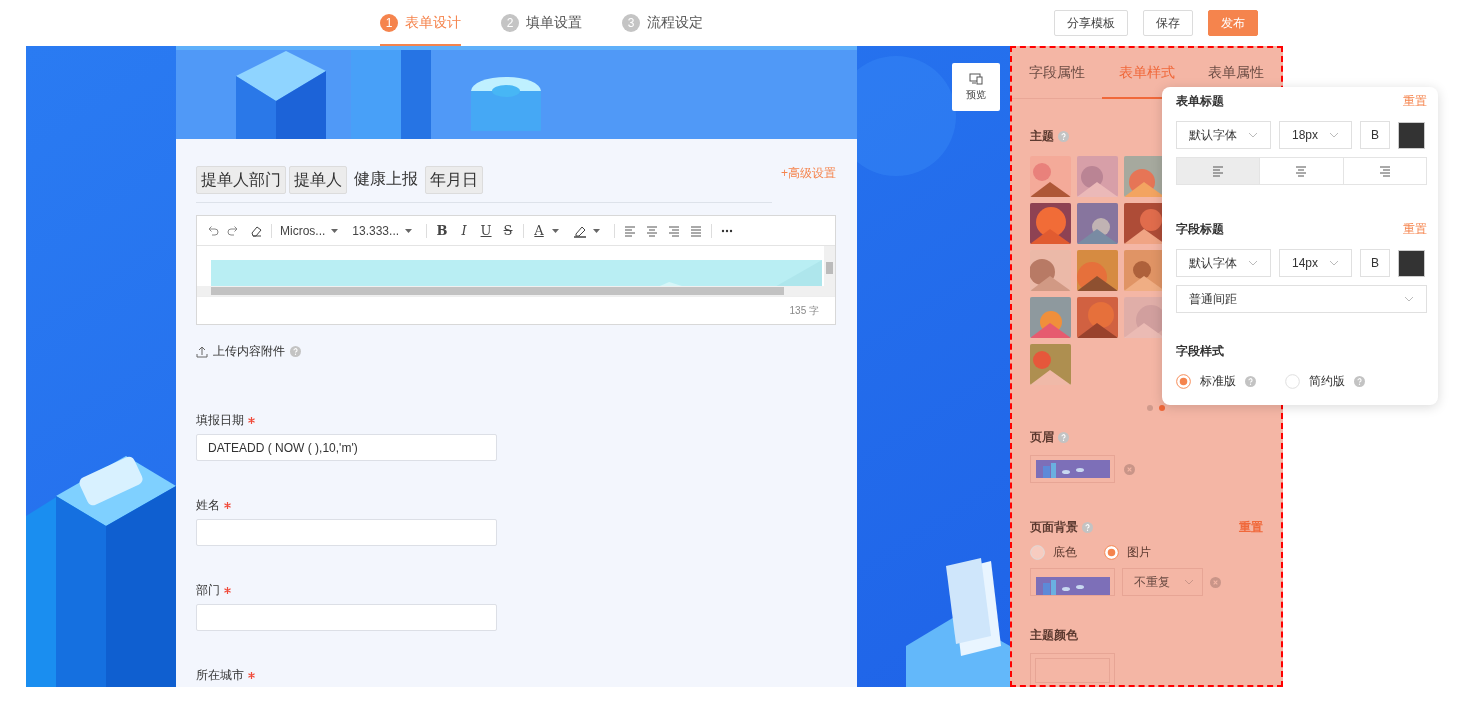 This screenshot has width=1462, height=701. I want to click on align-left-icon, so click(1218, 171).